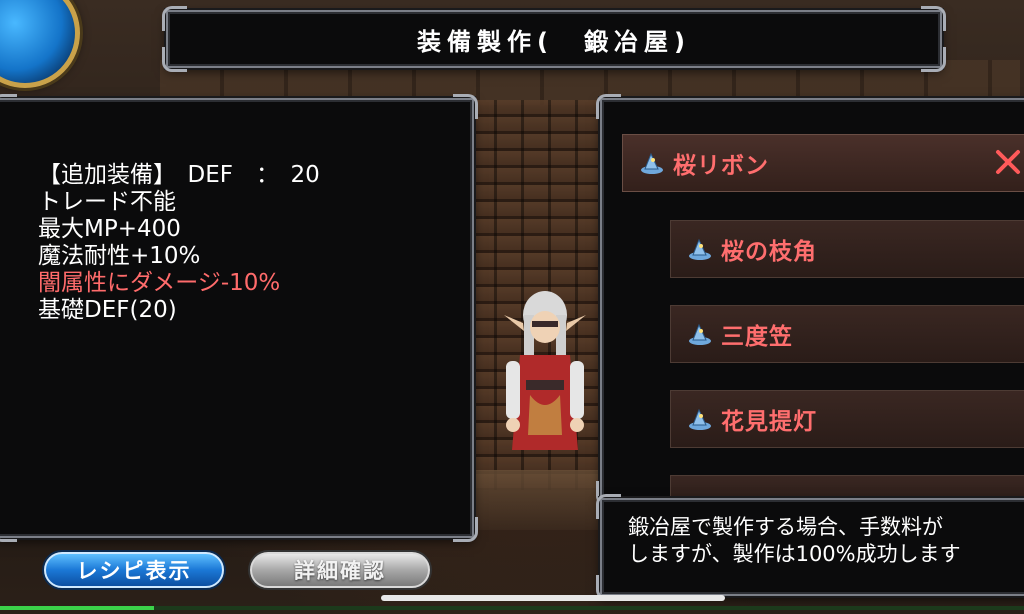 Image resolution: width=1024 pixels, height=614 pixels. What do you see at coordinates (553, 598) in the screenshot?
I see `home-indicator` at bounding box center [553, 598].